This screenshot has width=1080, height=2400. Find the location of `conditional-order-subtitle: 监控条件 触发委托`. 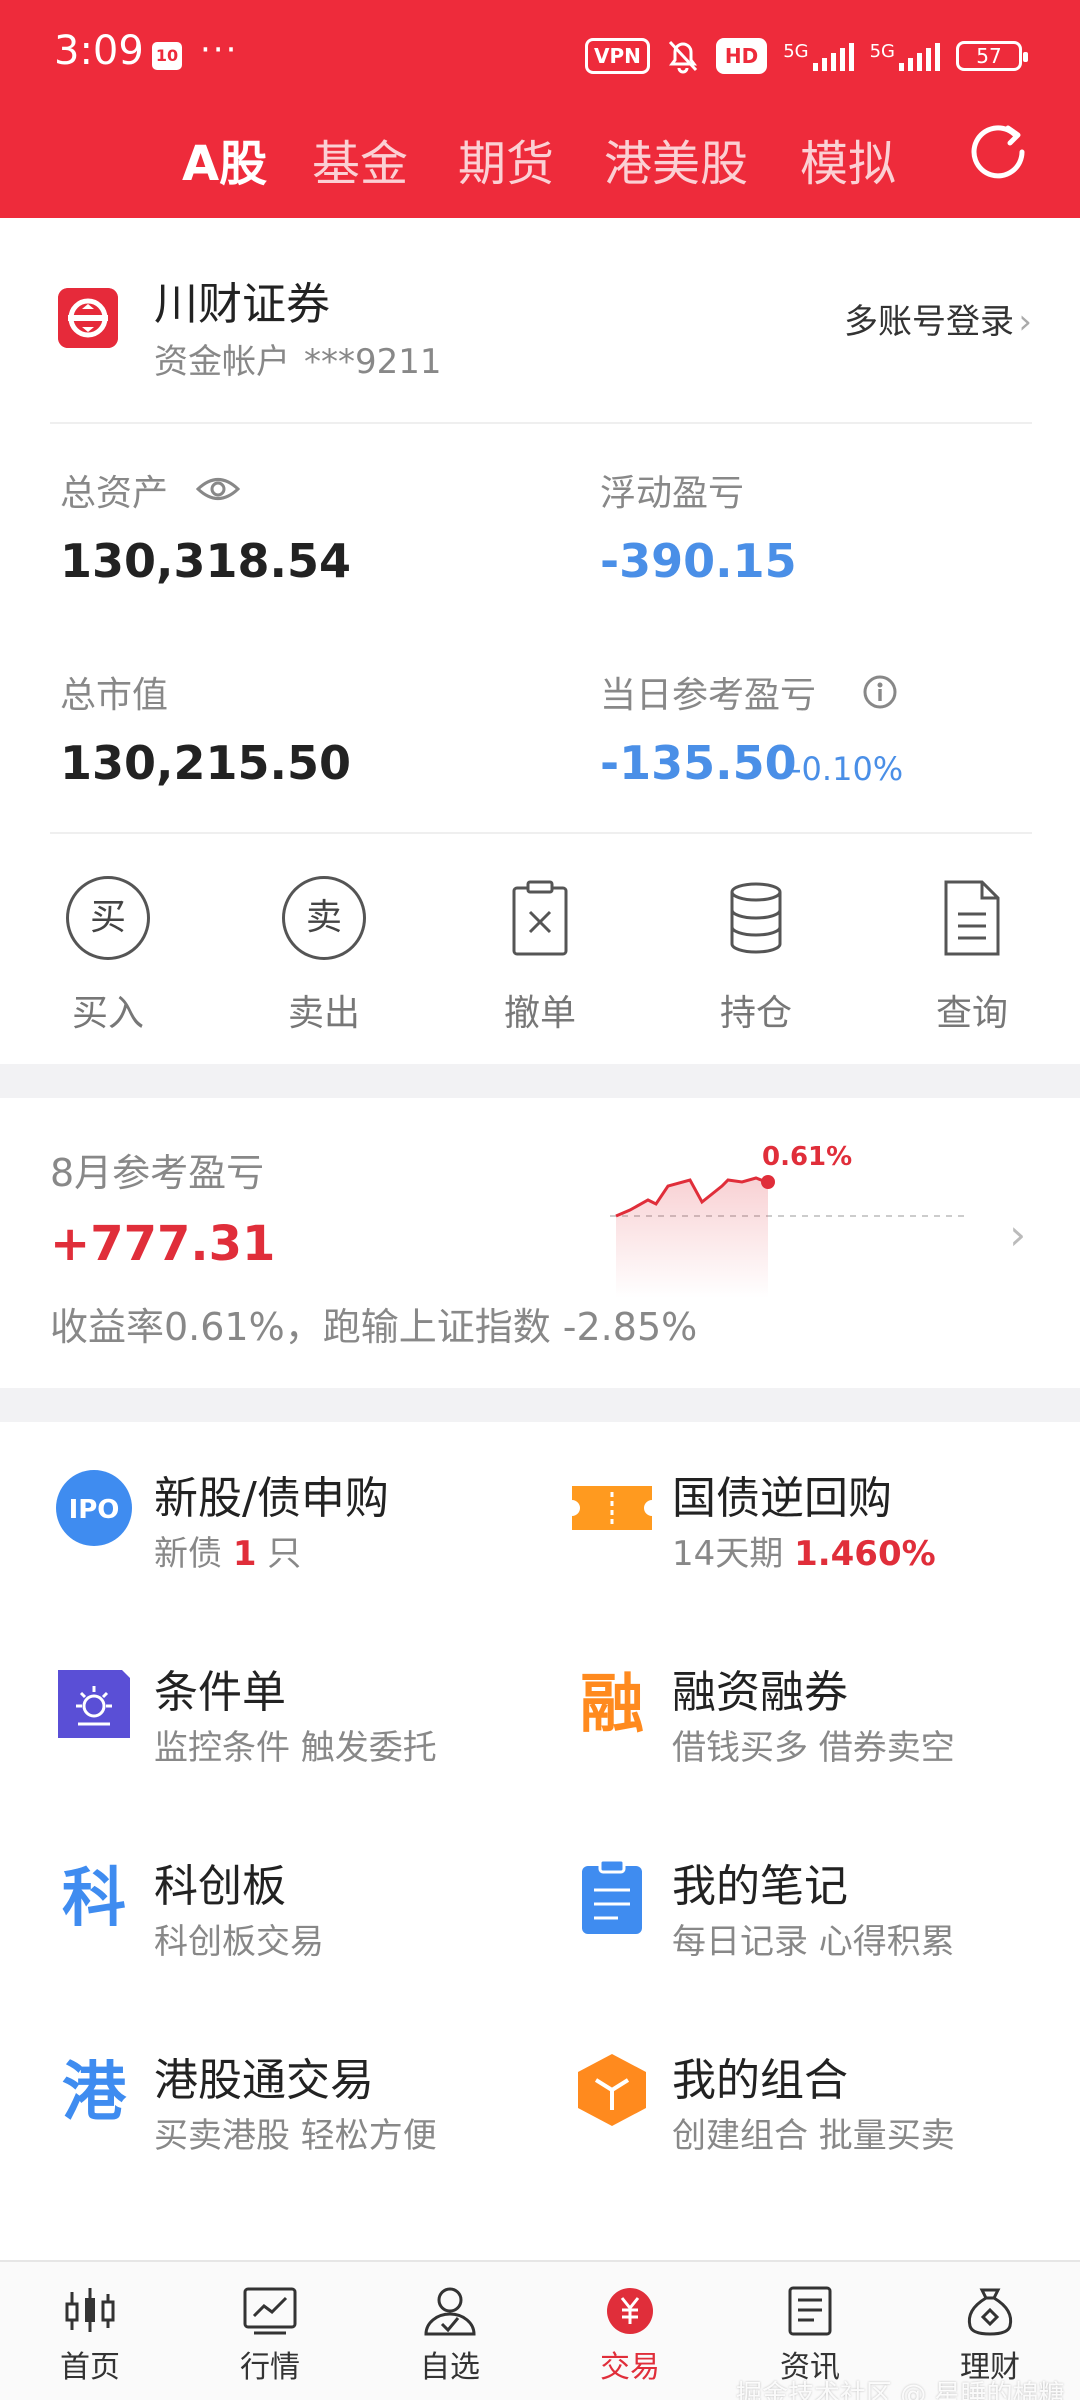

conditional-order-subtitle: 监控条件 触发委托 is located at coordinates (295, 1748).